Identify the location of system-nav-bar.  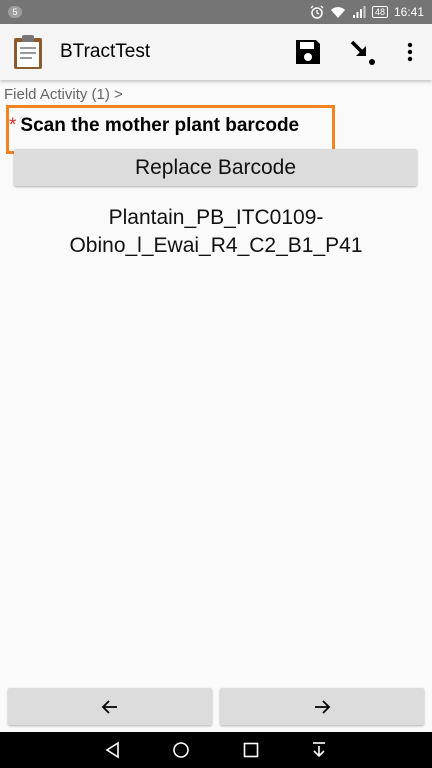
(216, 750).